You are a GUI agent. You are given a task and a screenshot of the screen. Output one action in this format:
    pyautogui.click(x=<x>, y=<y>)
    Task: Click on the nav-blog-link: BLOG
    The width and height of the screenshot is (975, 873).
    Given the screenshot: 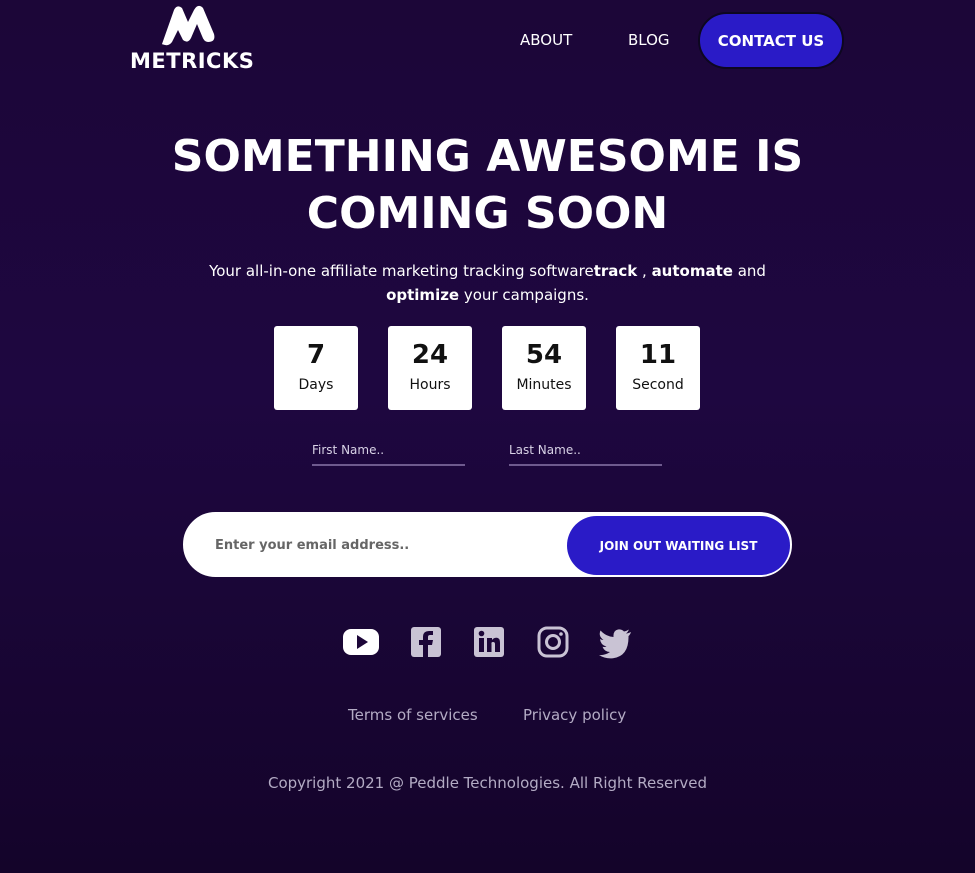 What is the action you would take?
    pyautogui.click(x=649, y=40)
    